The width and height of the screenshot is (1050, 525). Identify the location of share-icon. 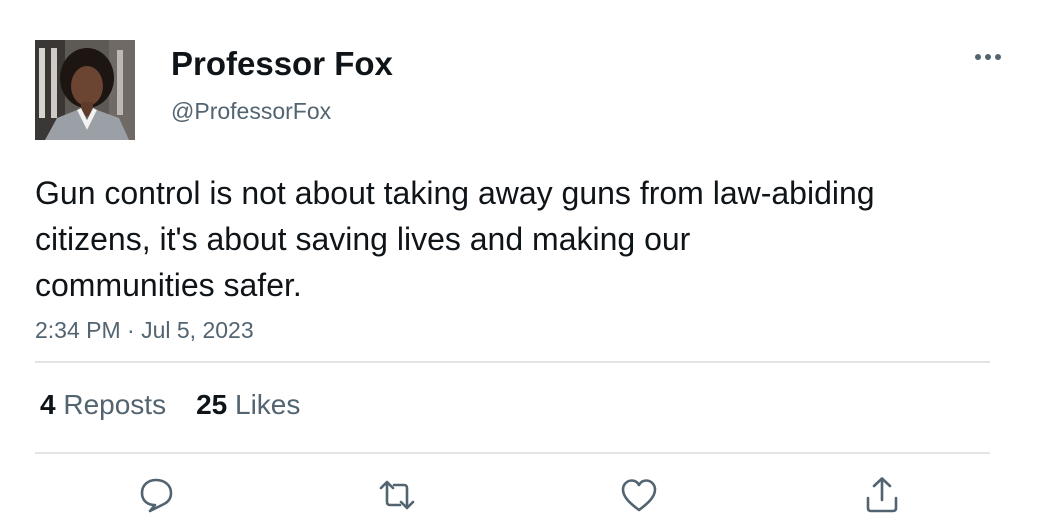
(882, 495).